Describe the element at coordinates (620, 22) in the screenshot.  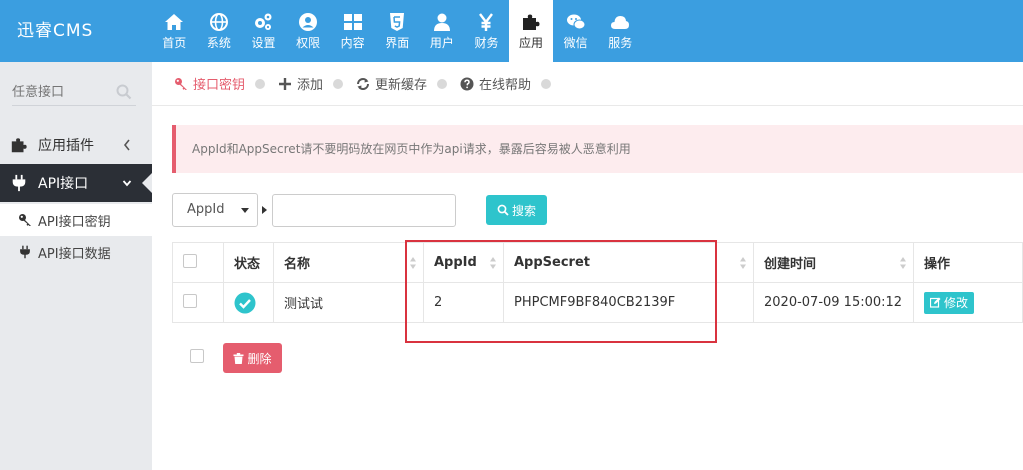
I see `cloud-icon` at that location.